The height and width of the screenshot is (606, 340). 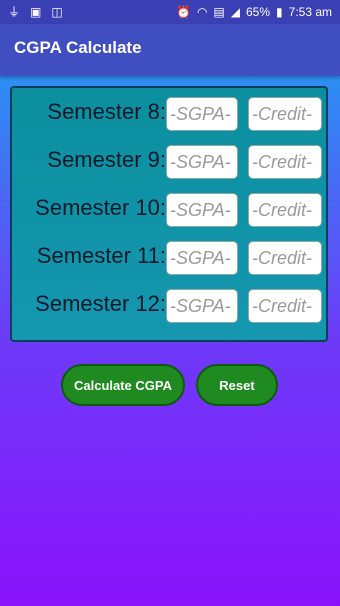 What do you see at coordinates (100, 207) in the screenshot?
I see `semester-label: Semester 10:` at bounding box center [100, 207].